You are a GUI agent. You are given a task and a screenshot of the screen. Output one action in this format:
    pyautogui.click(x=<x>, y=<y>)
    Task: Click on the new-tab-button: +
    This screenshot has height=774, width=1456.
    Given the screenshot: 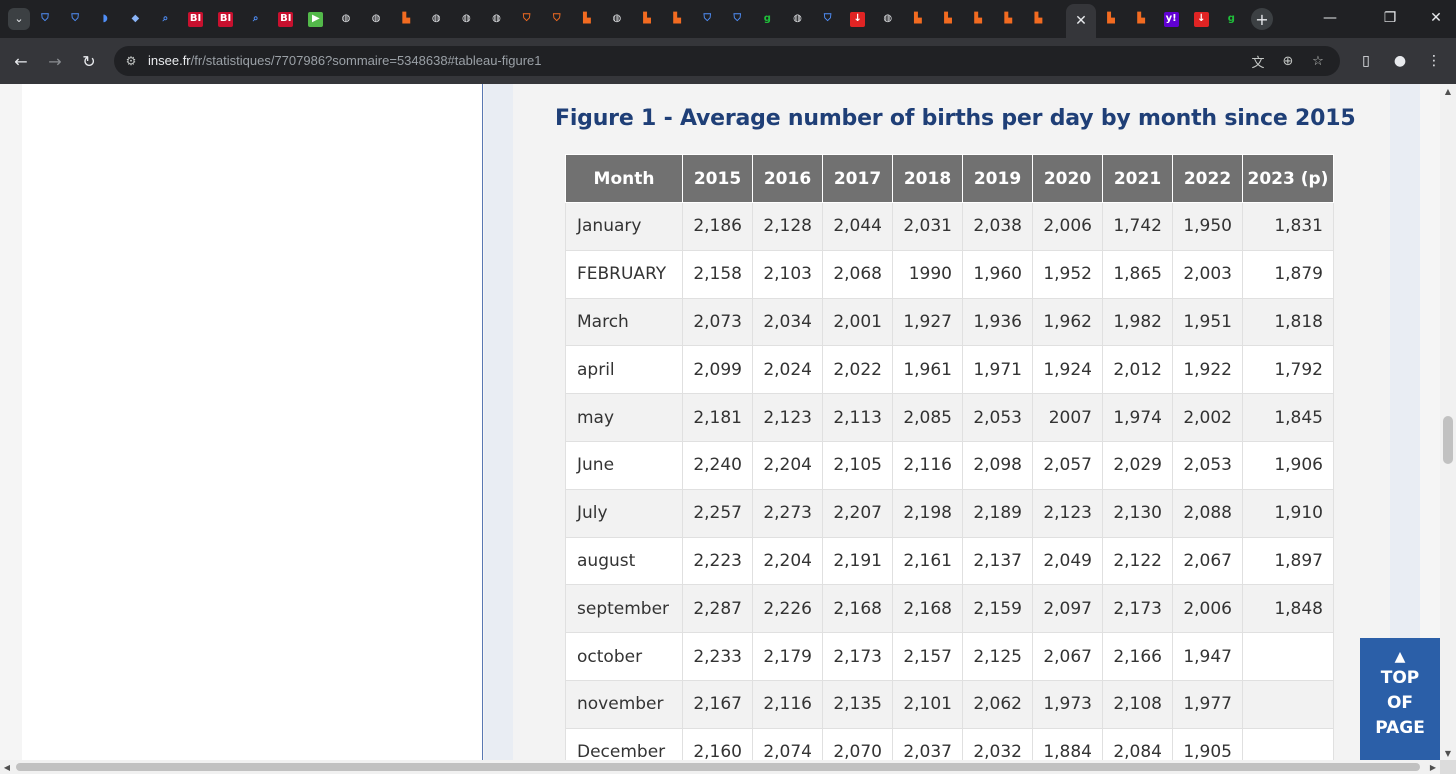 What is the action you would take?
    pyautogui.click(x=1262, y=19)
    